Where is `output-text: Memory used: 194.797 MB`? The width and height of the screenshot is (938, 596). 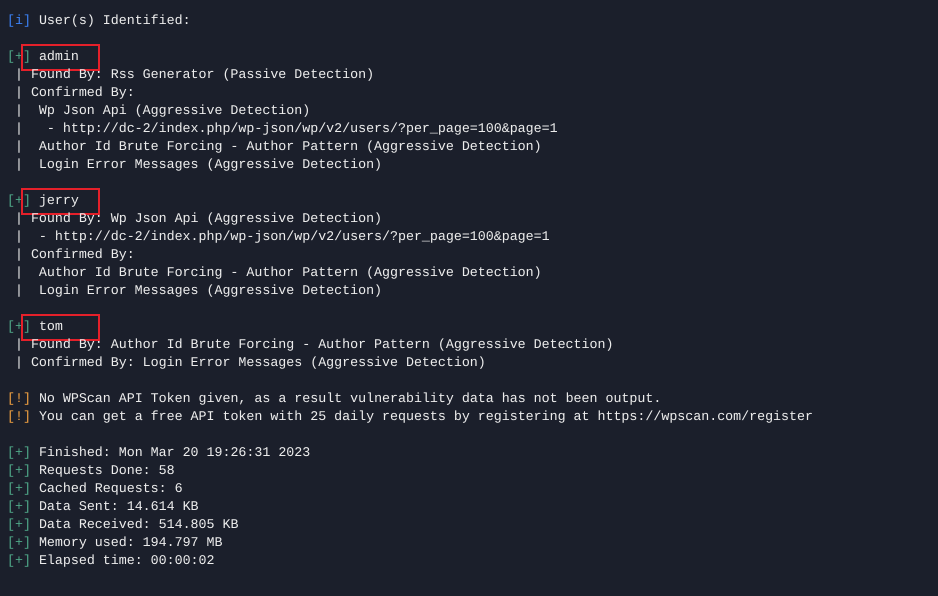 output-text: Memory used: 194.797 MB is located at coordinates (130, 543).